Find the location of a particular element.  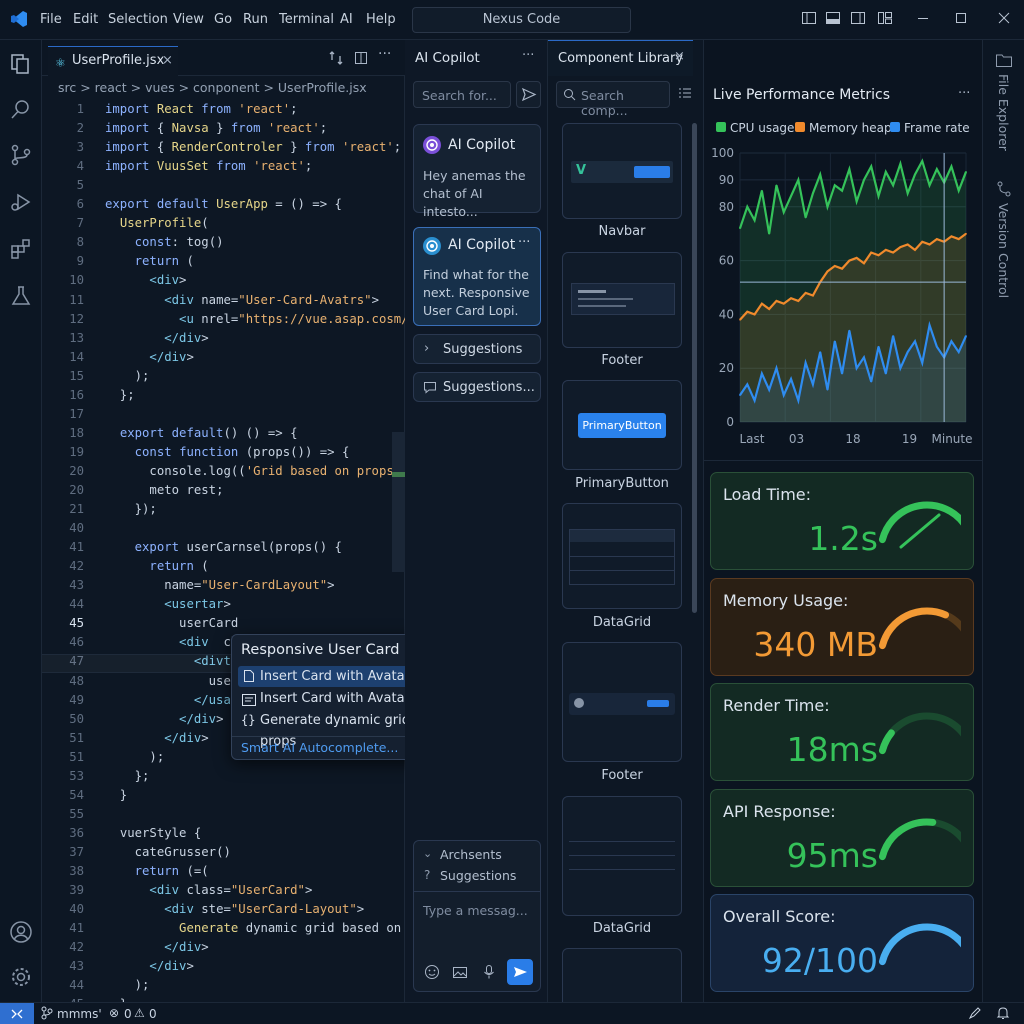

code-line: userCard is located at coordinates (171, 623).